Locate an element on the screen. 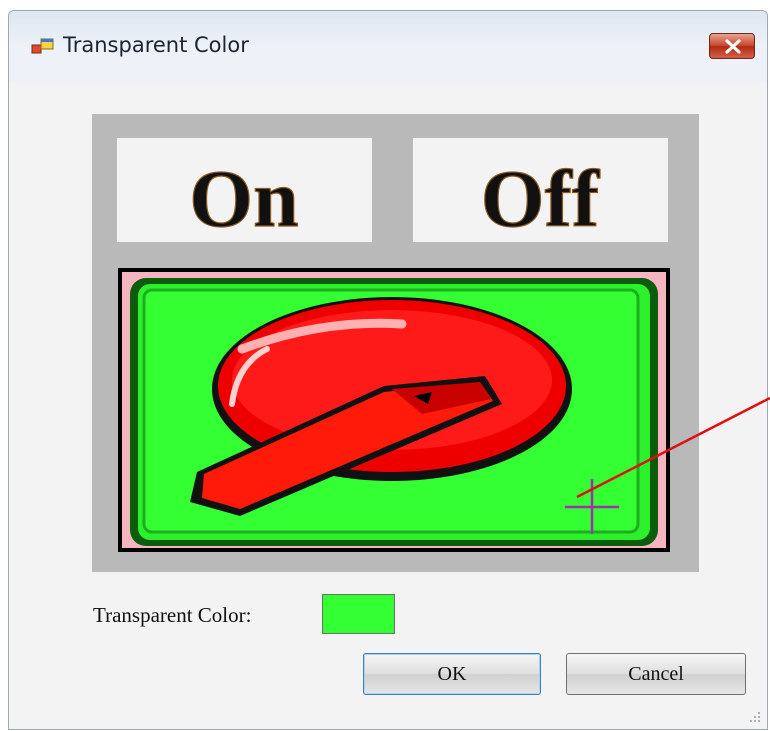 This screenshot has height=731, width=770. ok-button: OK is located at coordinates (452, 674).